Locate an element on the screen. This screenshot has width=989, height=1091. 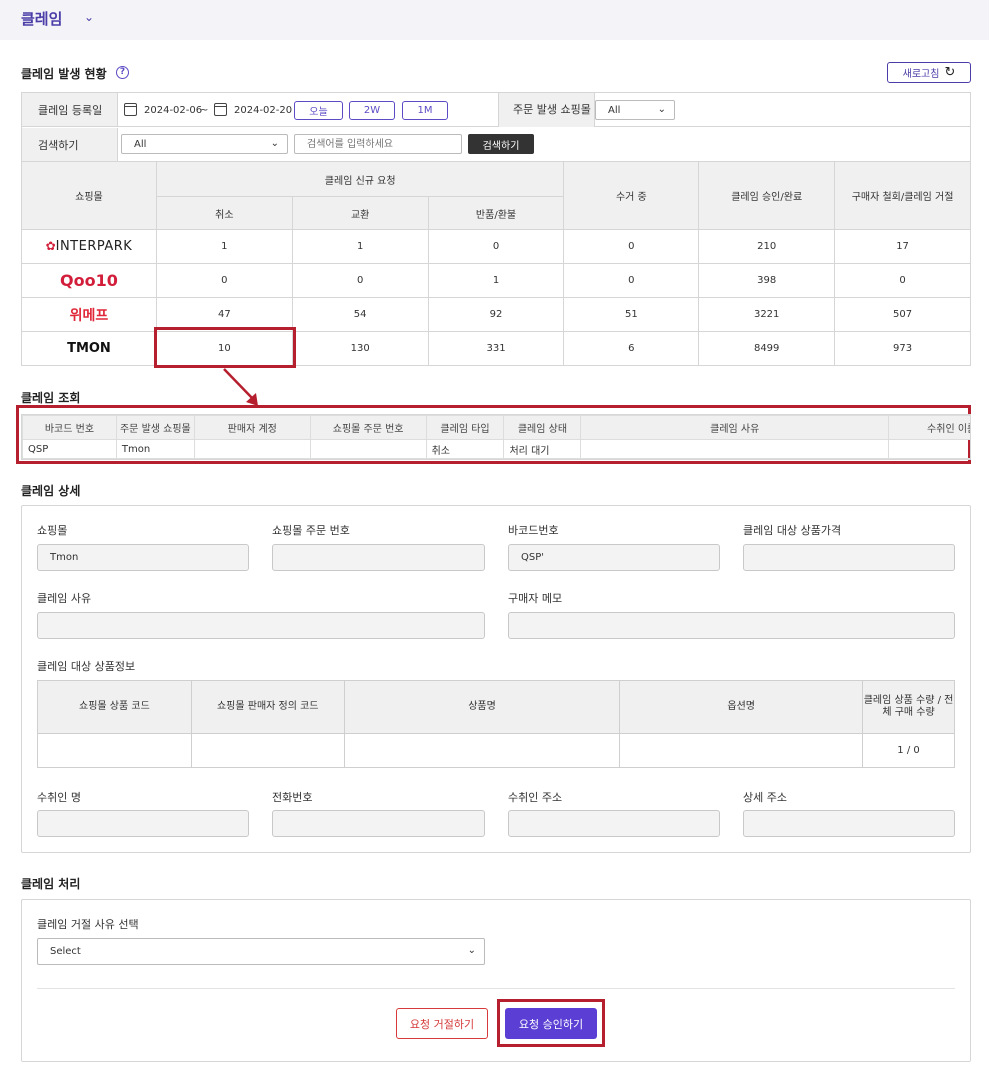
cell-recipient is located at coordinates (929, 449).